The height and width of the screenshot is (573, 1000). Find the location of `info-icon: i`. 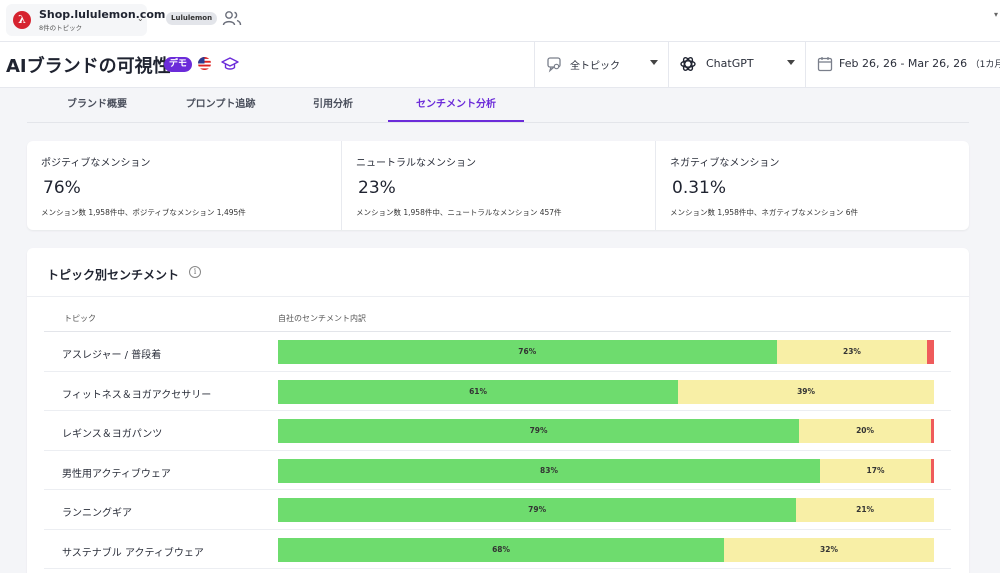

info-icon: i is located at coordinates (195, 272).